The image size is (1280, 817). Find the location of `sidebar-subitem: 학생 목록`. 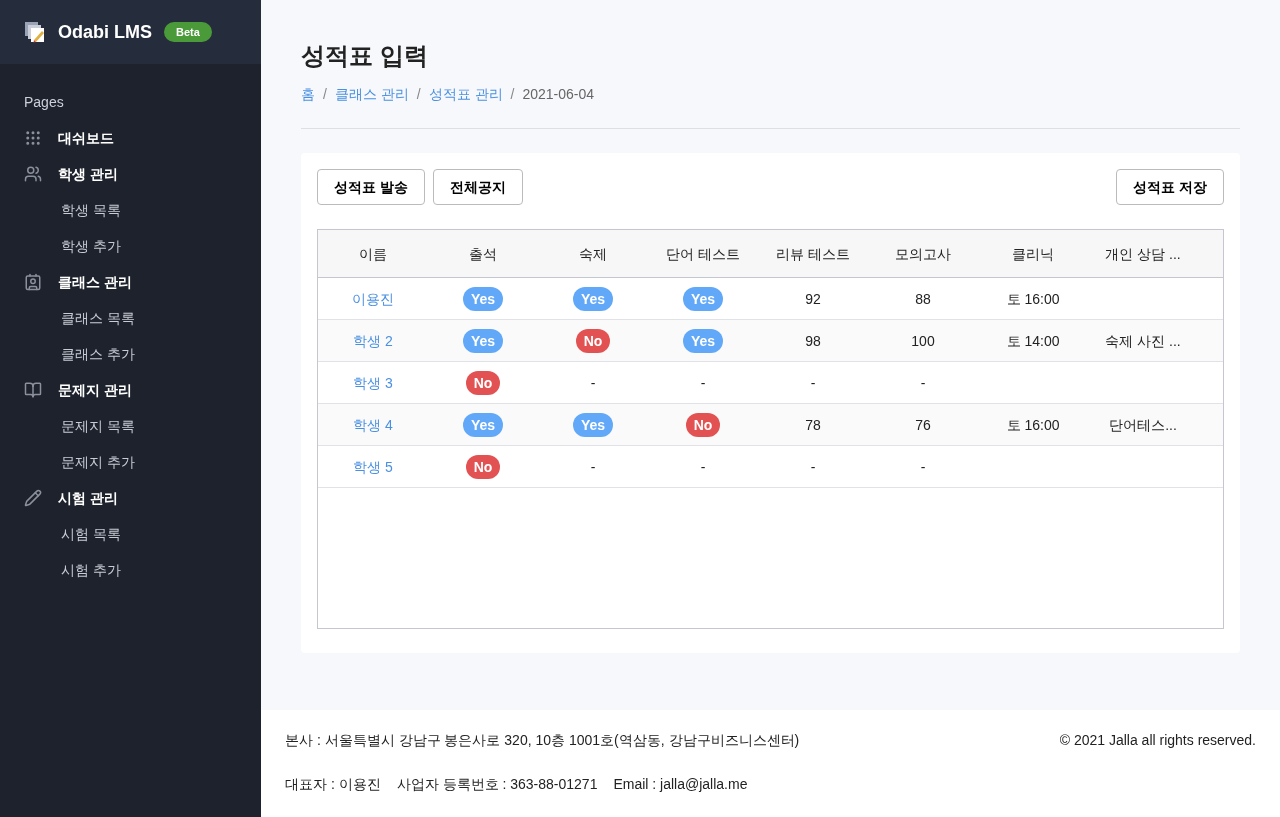

sidebar-subitem: 학생 목록 is located at coordinates (130, 210).